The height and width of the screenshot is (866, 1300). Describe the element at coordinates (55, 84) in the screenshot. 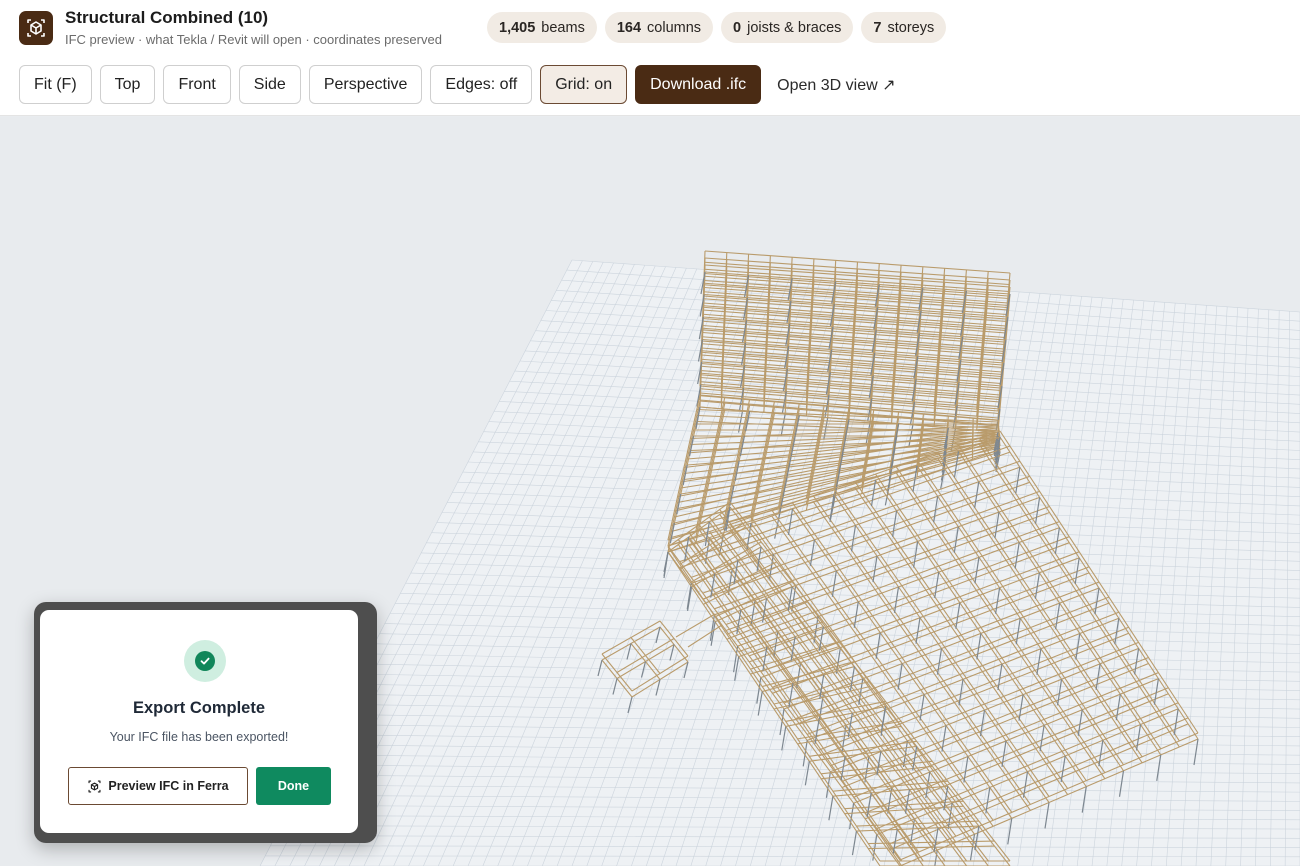

I see `fit-button: Fit (F)` at that location.